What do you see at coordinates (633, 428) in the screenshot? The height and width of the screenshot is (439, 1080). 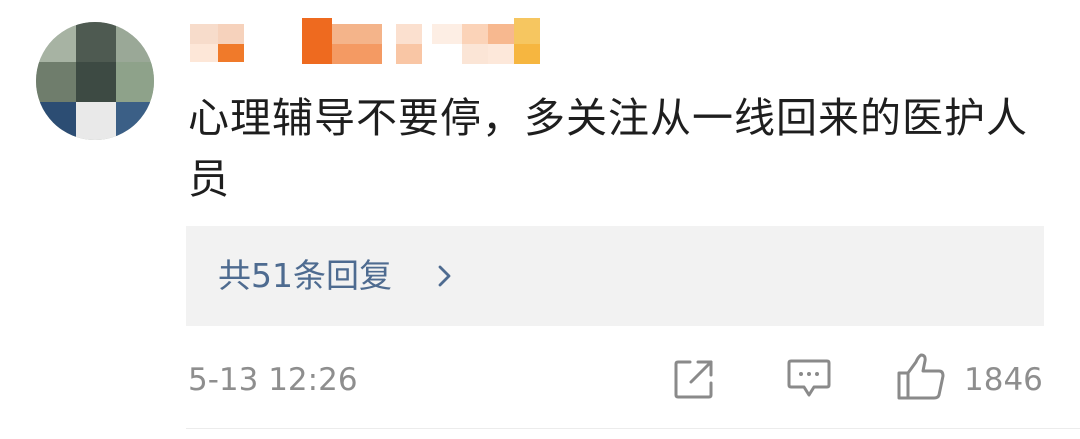 I see `divider` at bounding box center [633, 428].